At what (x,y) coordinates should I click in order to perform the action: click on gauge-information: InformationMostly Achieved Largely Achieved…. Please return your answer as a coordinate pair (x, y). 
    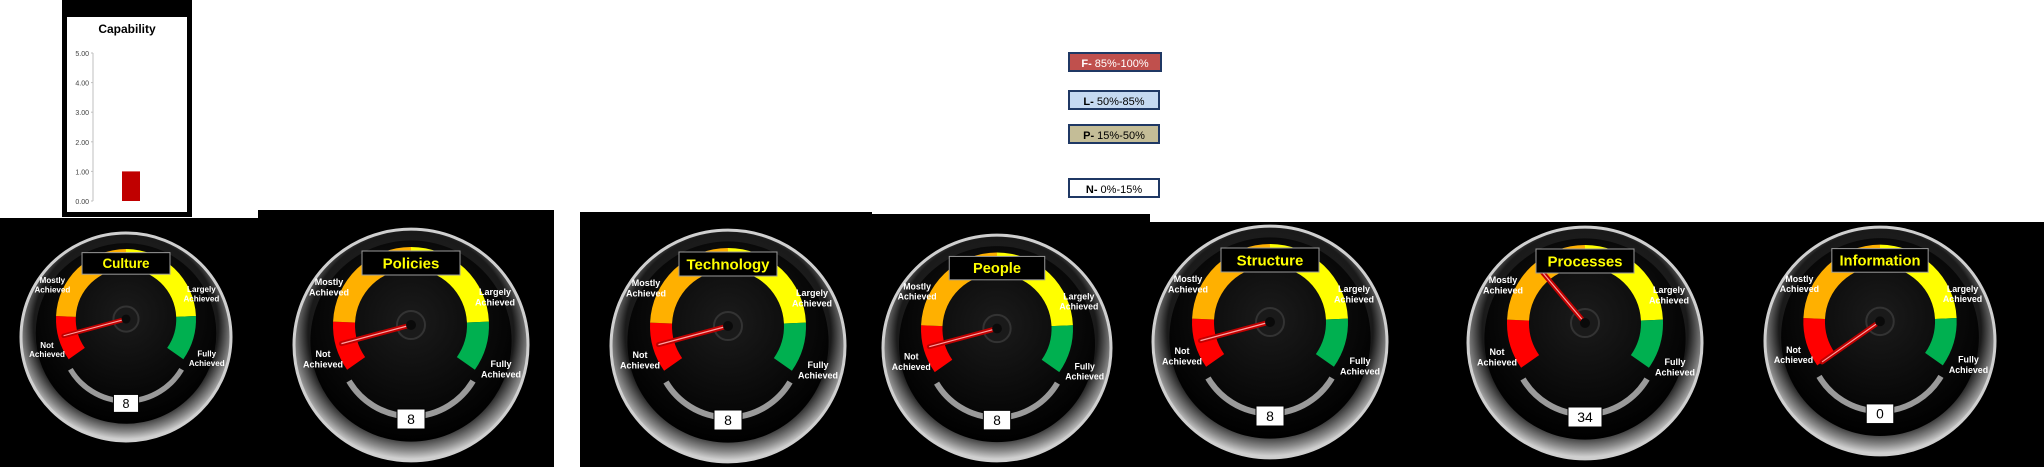
    Looking at the image, I should click on (1880, 341).